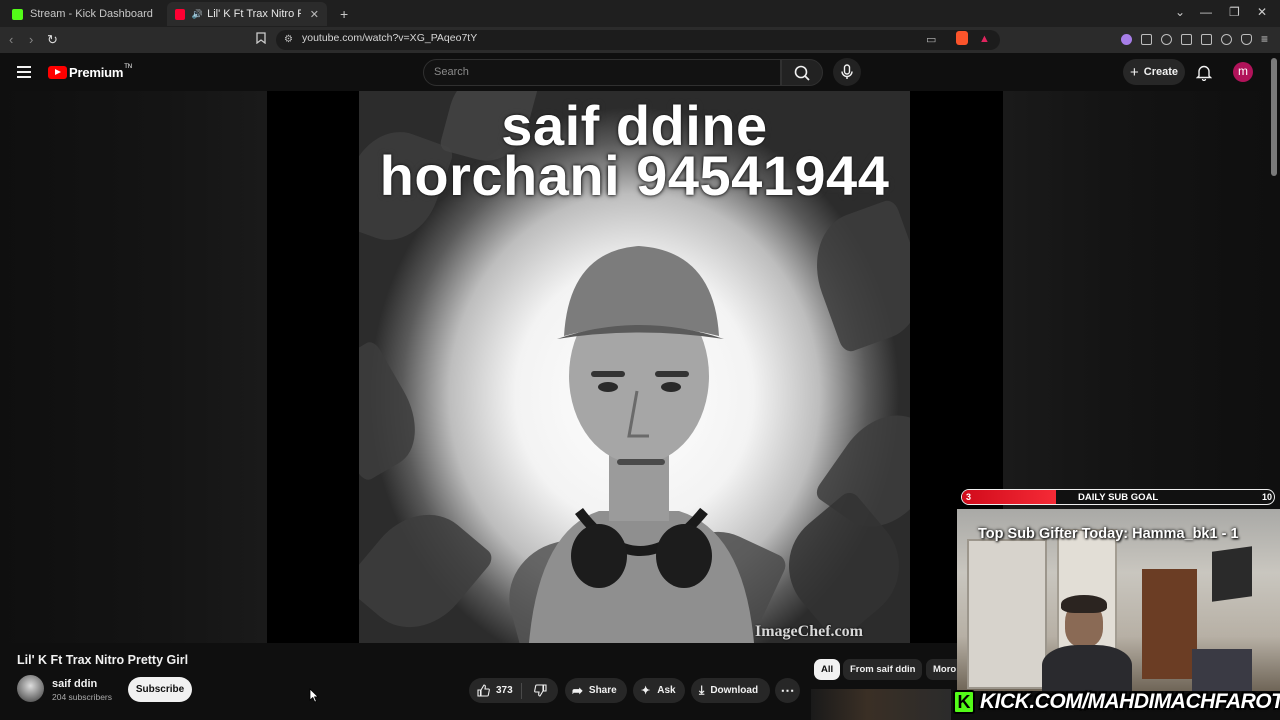 This screenshot has height=720, width=1280. I want to click on browser-tab-youtube: 🔊 Lil' K Ft Trax Nitro Pretty Girl ✕, so click(247, 14).